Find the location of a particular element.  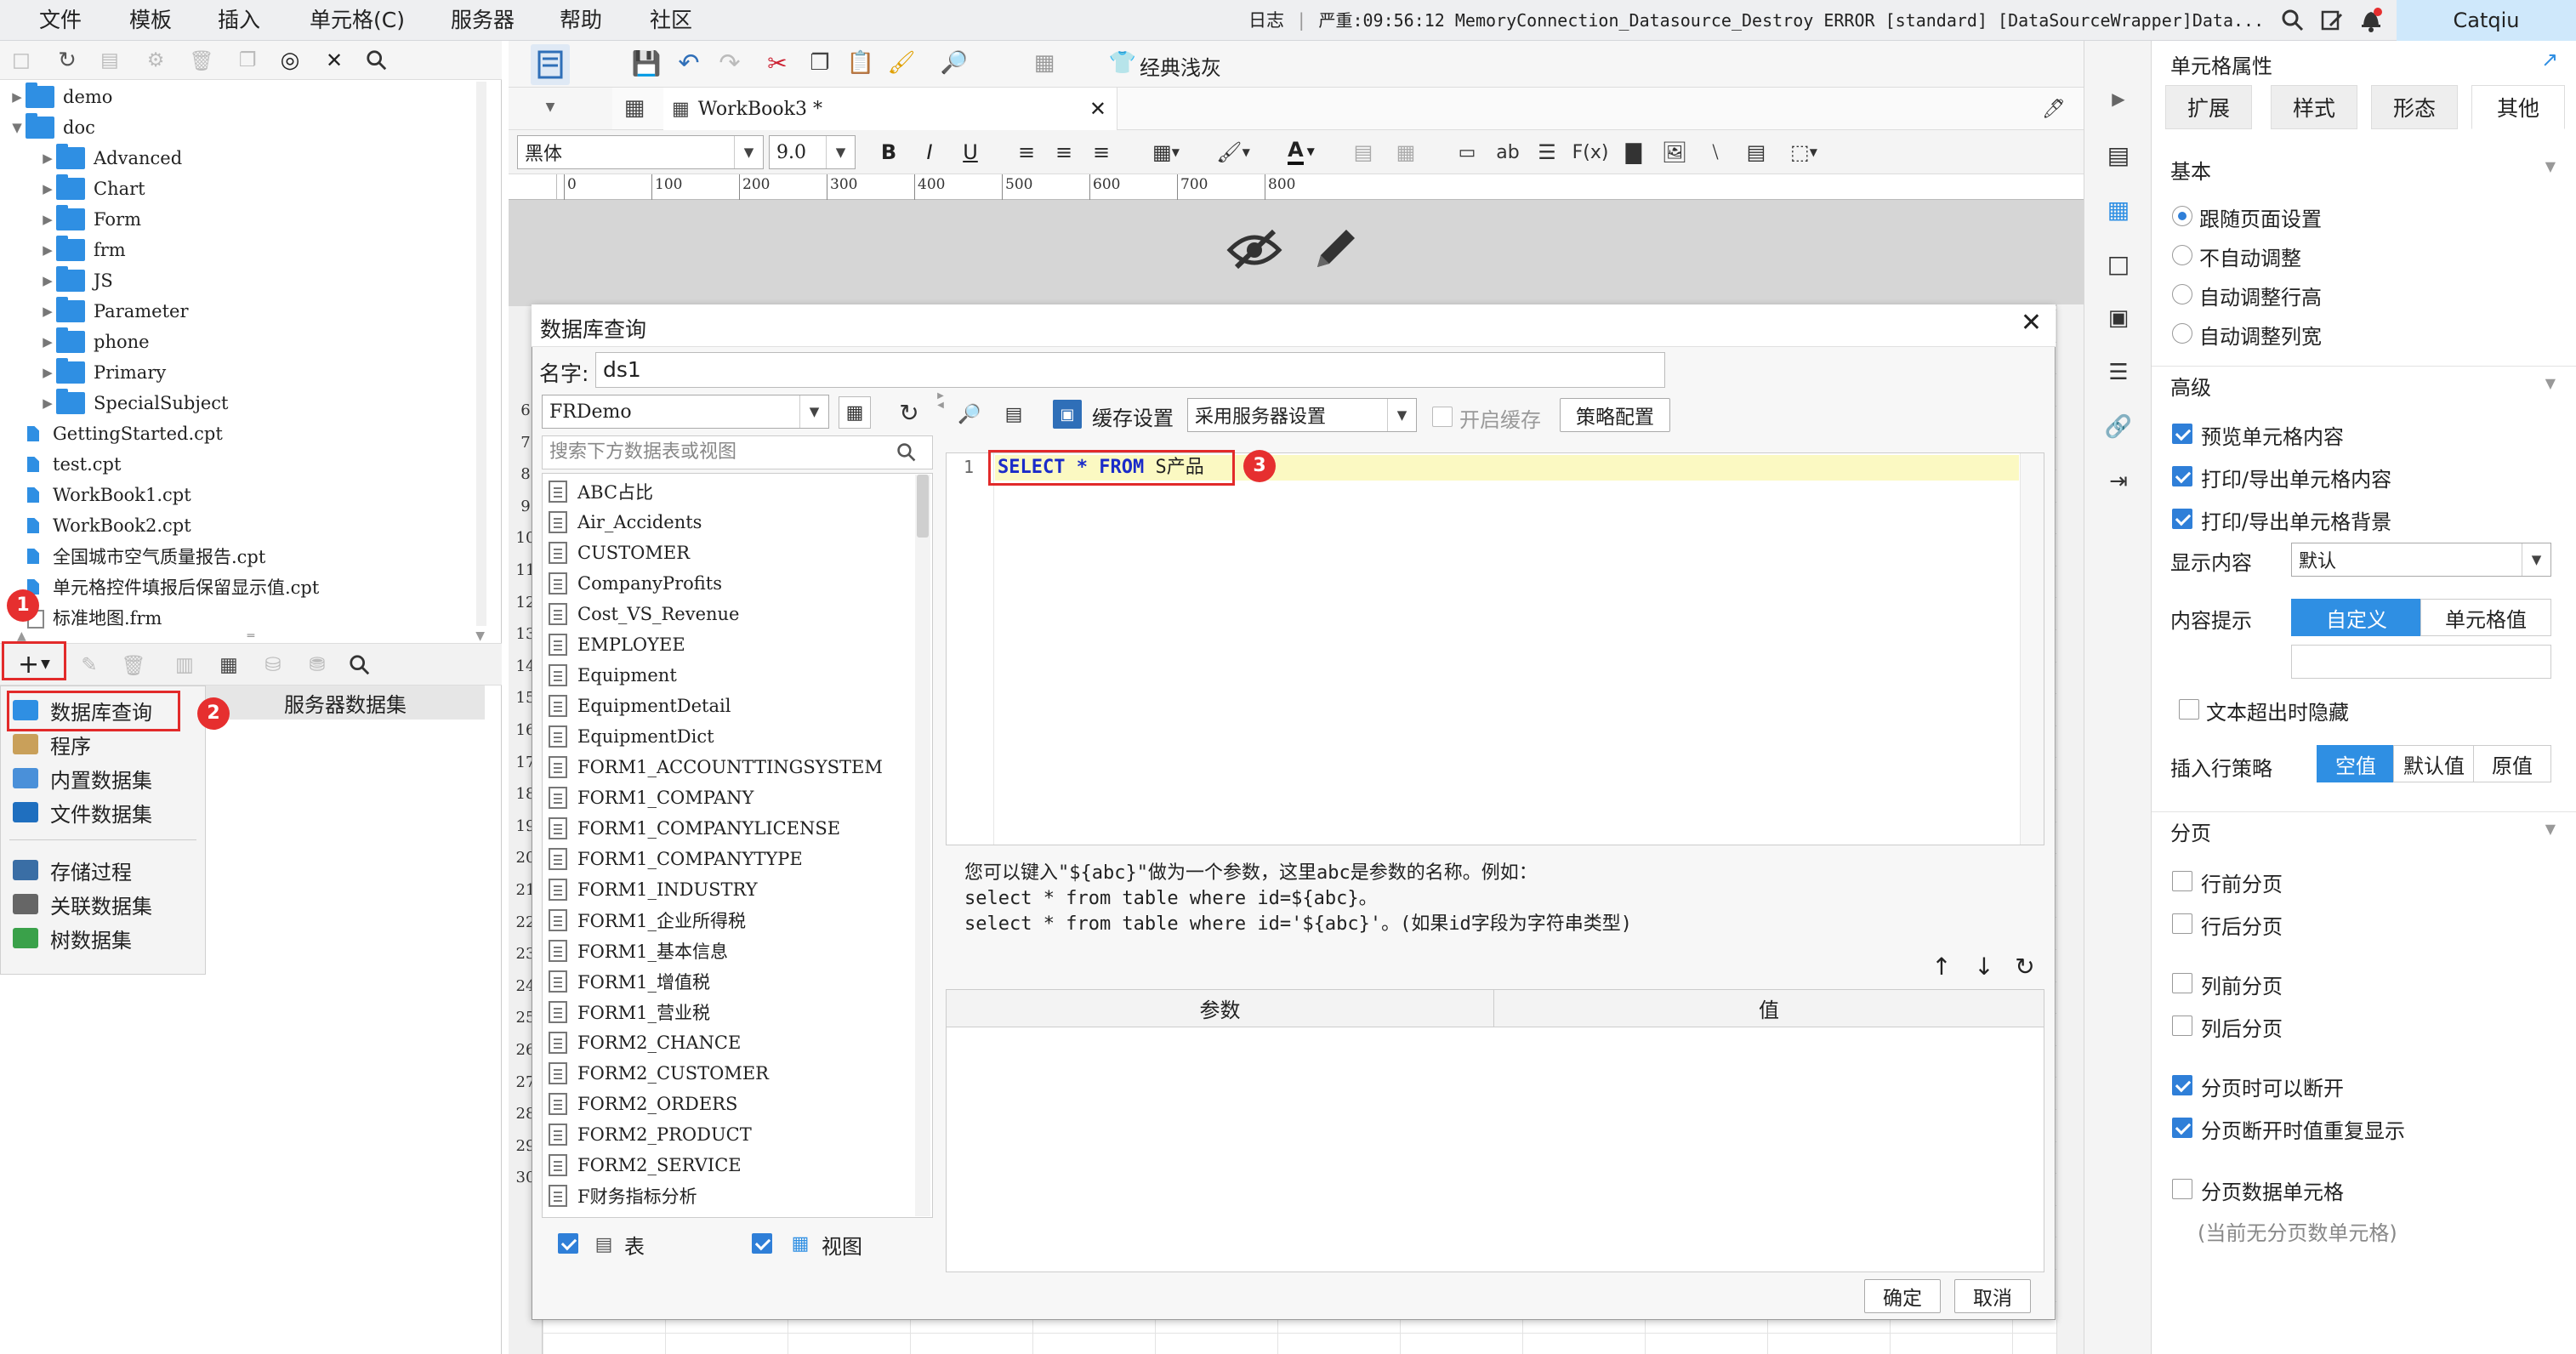

section-advanced: 高级 ▼ is located at coordinates (2364, 385).